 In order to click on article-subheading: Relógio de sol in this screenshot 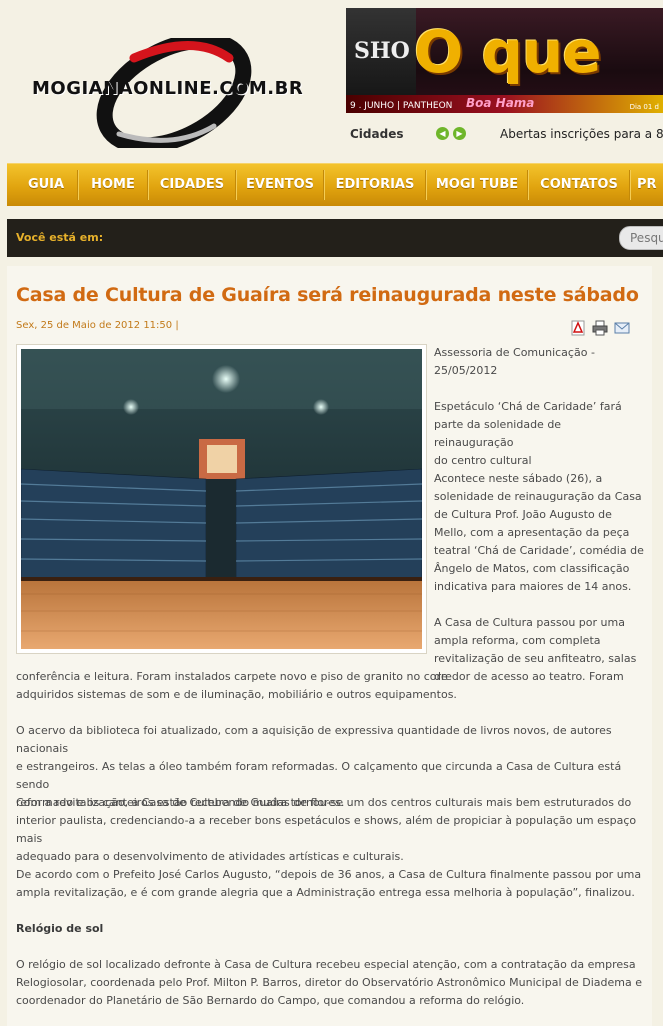, I will do `click(60, 928)`.